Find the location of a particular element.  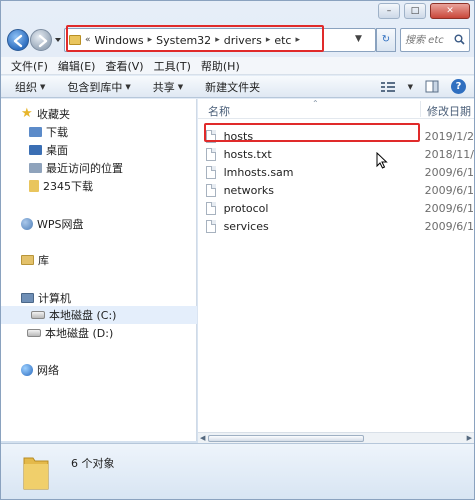

scroll-right-icon: ▶ is located at coordinates (469, 438).